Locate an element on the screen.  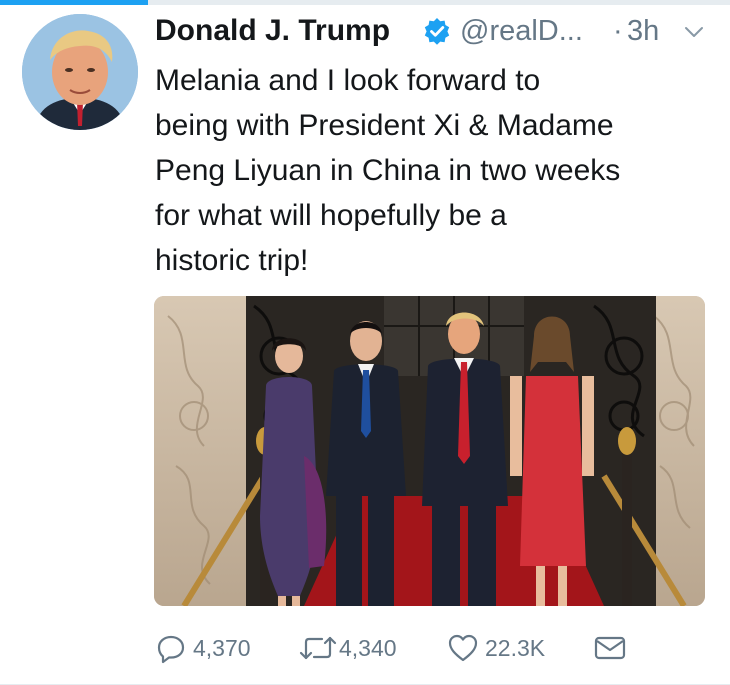
verified-badge-icon is located at coordinates (437, 31).